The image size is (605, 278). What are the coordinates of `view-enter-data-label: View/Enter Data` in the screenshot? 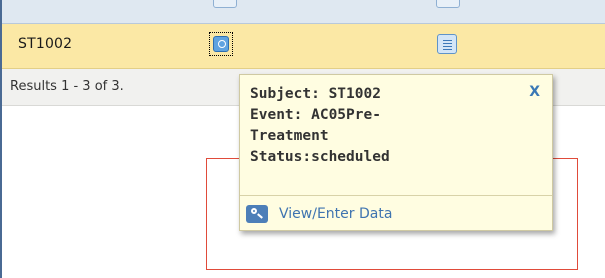 It's located at (335, 214).